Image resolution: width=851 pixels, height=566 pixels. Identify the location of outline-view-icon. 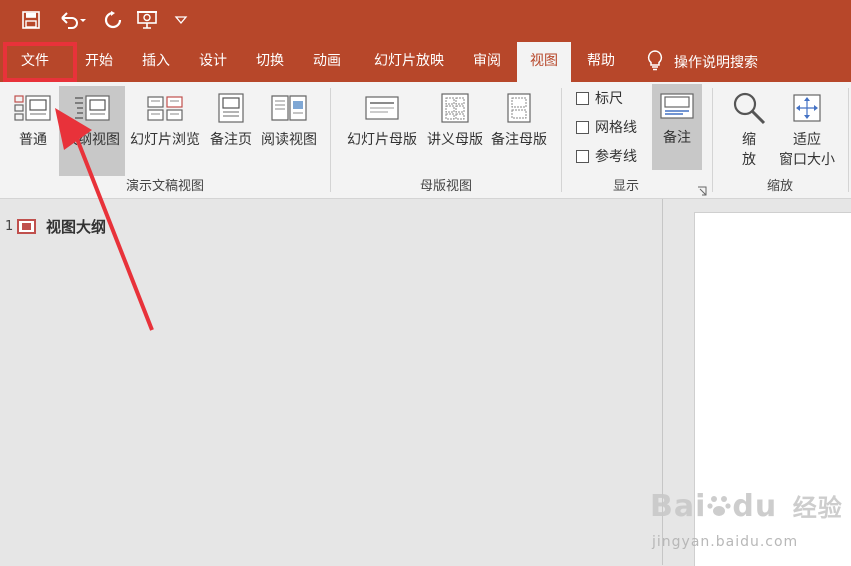
(92, 108).